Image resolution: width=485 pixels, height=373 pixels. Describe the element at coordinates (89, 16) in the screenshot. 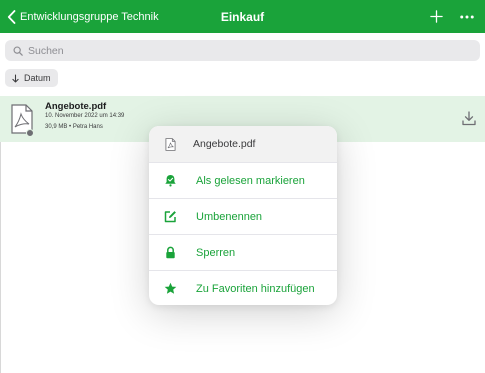

I see `back-label: Entwicklungsgruppe Technik` at that location.